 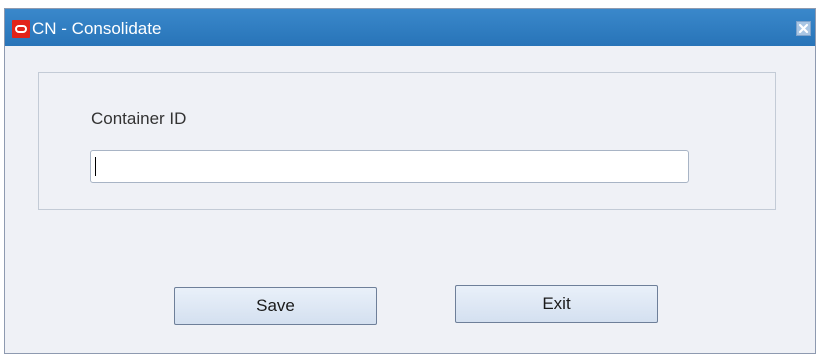 I want to click on title-bar: CN - Consolidate, so click(x=410, y=27).